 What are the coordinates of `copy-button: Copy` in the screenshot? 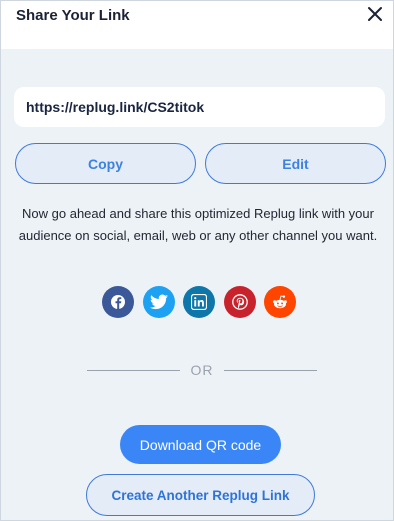 It's located at (105, 163).